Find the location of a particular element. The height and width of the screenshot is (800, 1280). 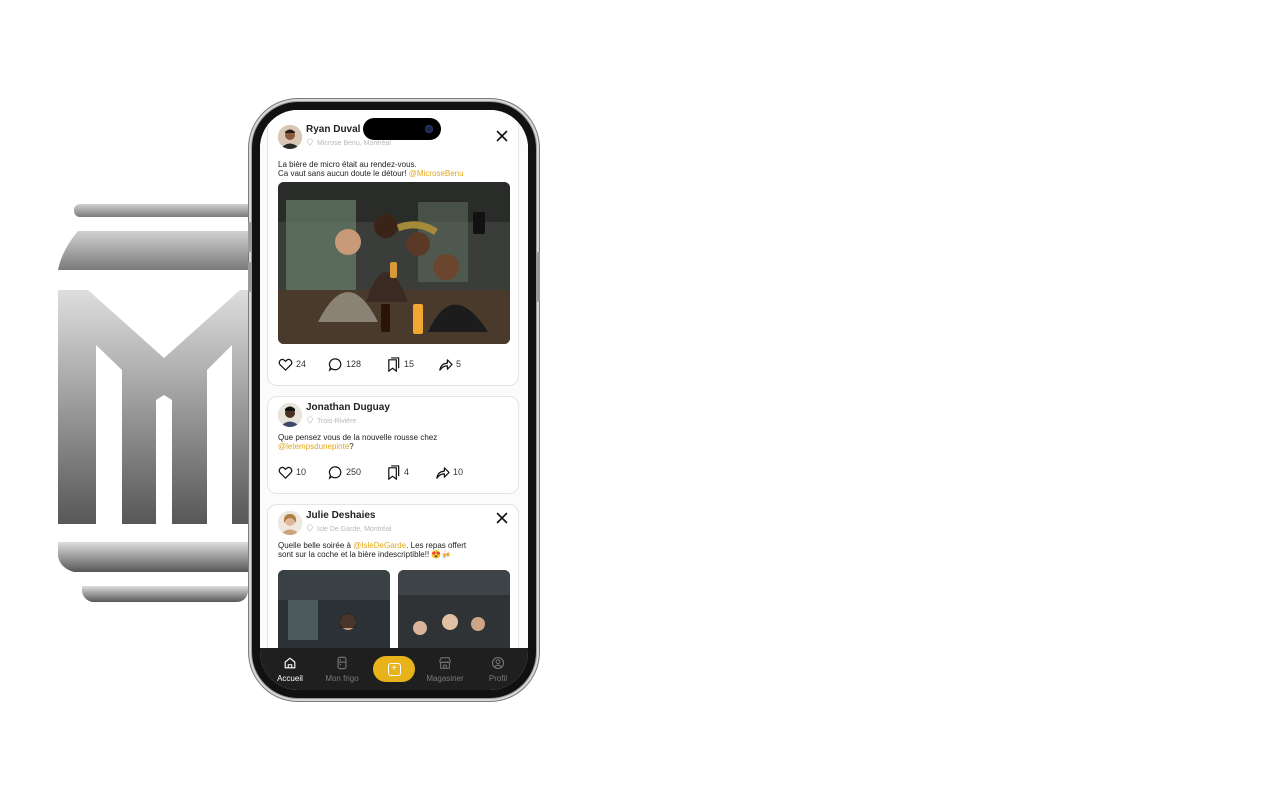

author-name: Ryan Duval is located at coordinates (333, 129).